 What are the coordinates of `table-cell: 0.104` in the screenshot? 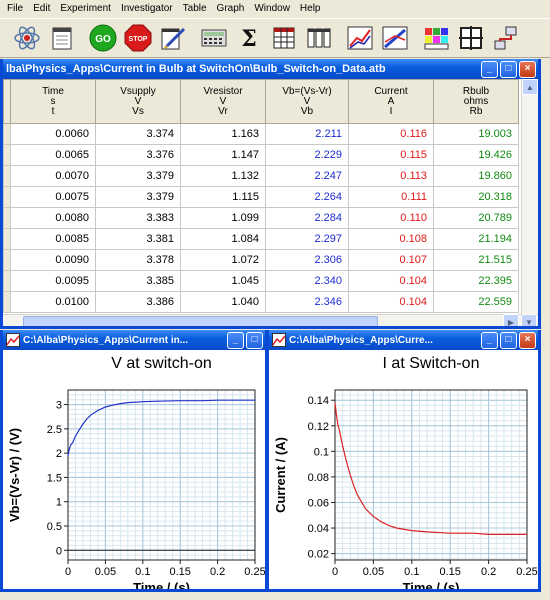 It's located at (391, 281).